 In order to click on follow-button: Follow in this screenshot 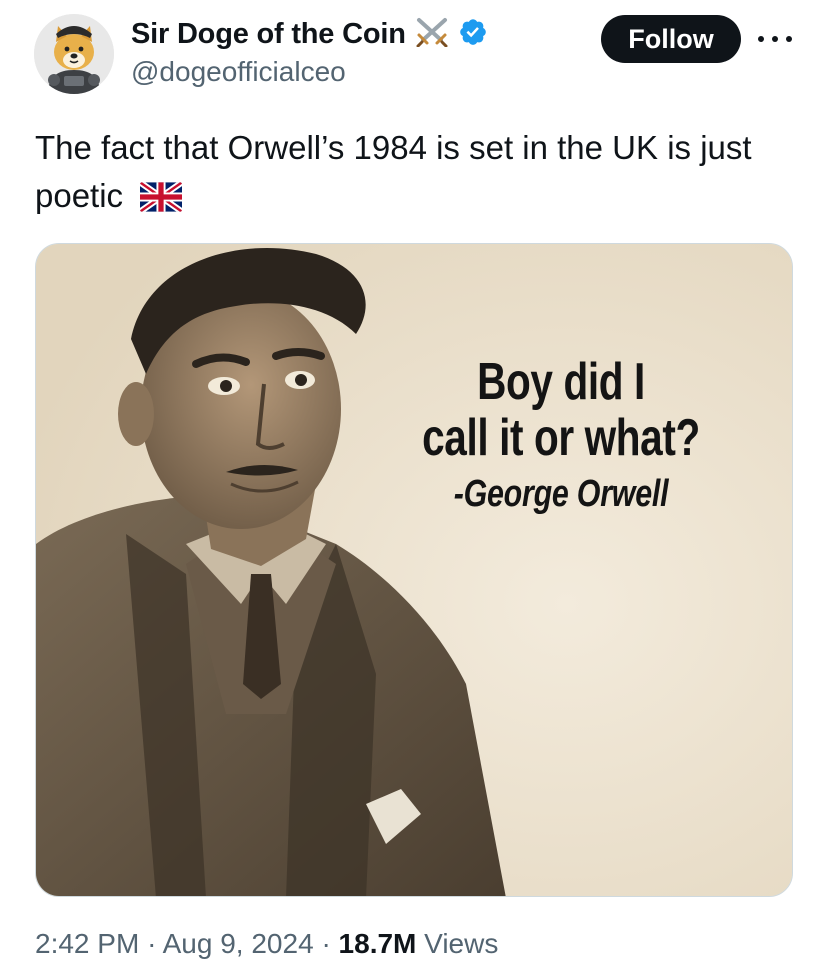, I will do `click(671, 39)`.